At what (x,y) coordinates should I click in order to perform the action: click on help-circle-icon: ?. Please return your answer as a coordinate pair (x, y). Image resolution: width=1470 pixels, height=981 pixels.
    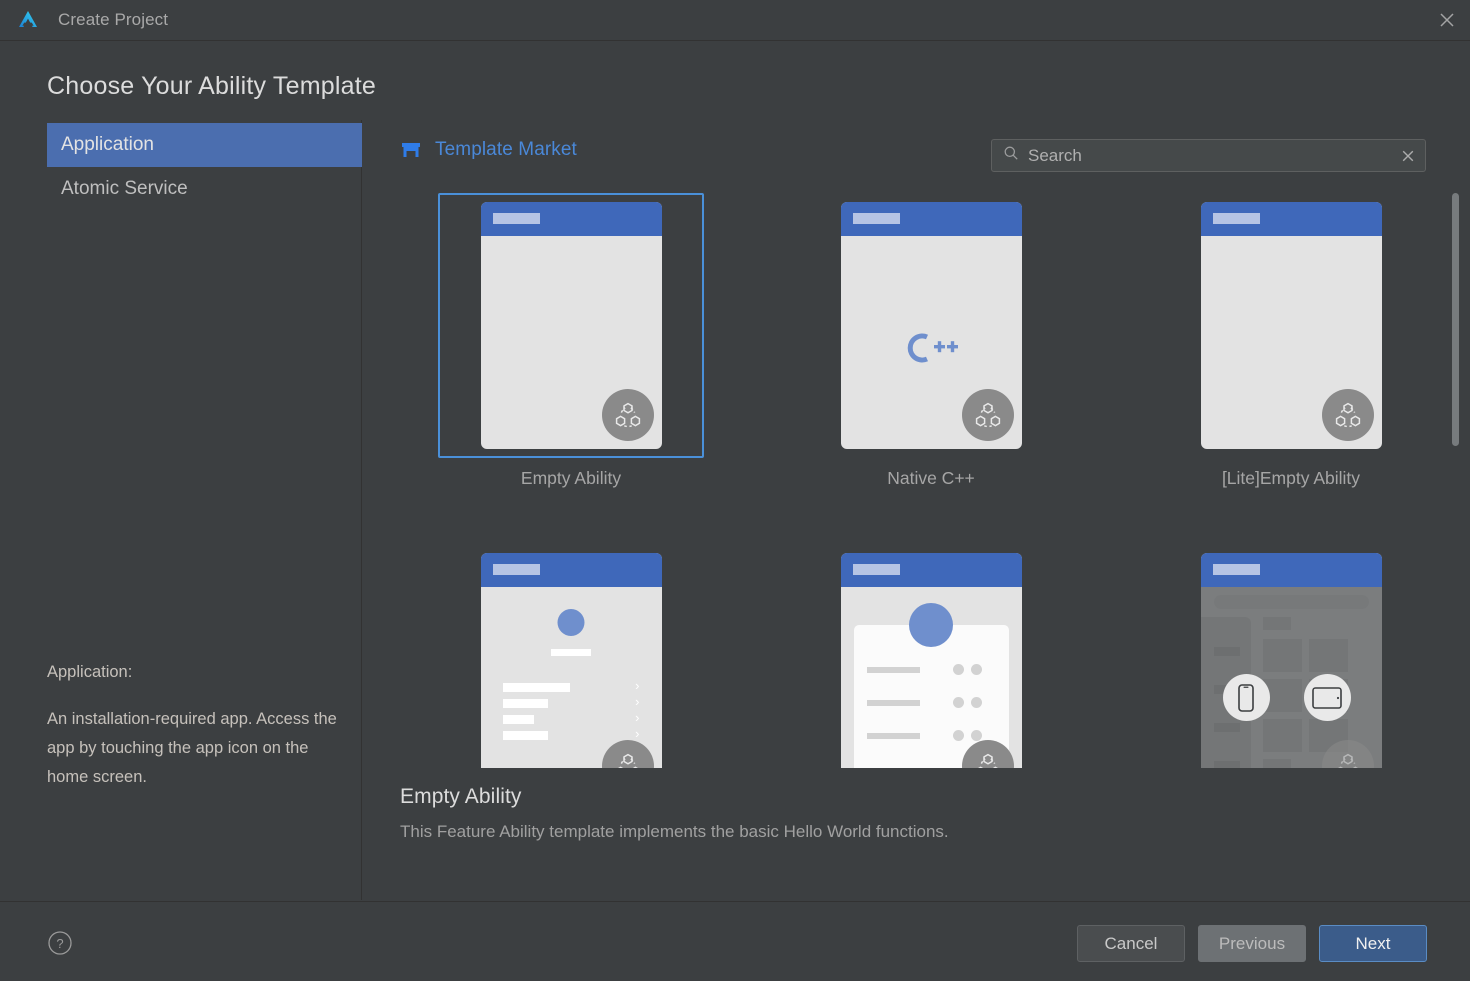
    Looking at the image, I should click on (60, 943).